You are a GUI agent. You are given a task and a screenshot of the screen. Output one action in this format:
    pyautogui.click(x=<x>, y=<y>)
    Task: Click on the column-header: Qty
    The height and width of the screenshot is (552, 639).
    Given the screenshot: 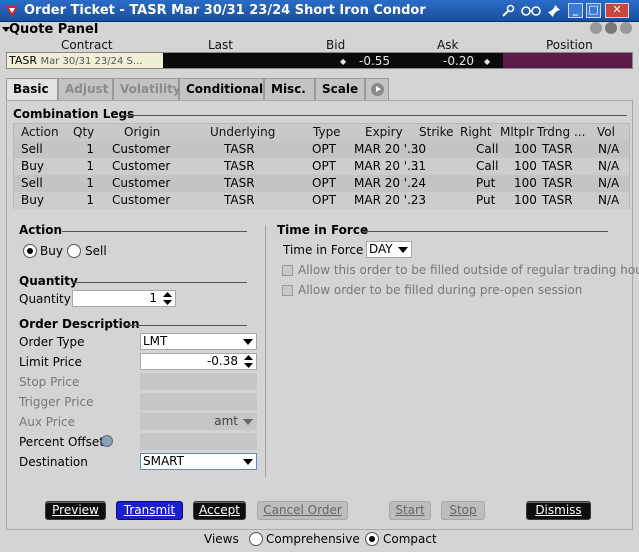 What is the action you would take?
    pyautogui.click(x=83, y=132)
    